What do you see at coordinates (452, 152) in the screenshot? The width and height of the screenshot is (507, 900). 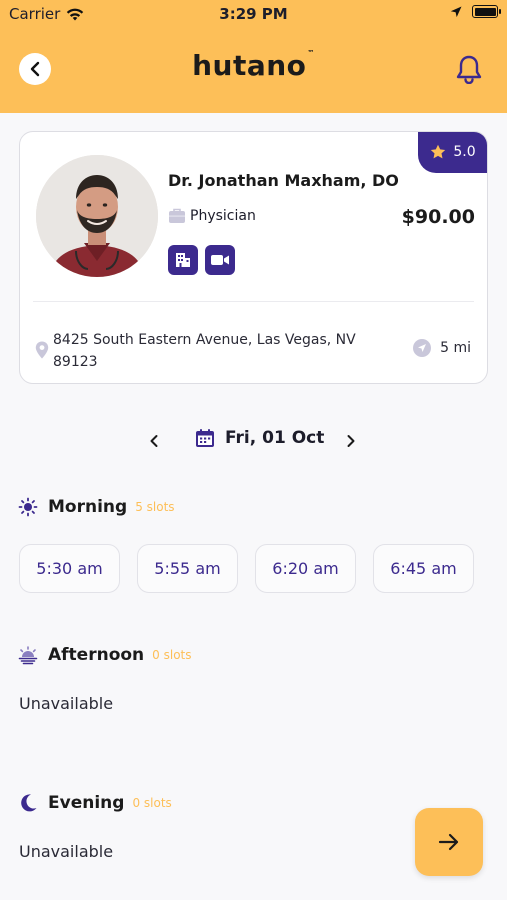 I see `rating-badge: 5.0` at bounding box center [452, 152].